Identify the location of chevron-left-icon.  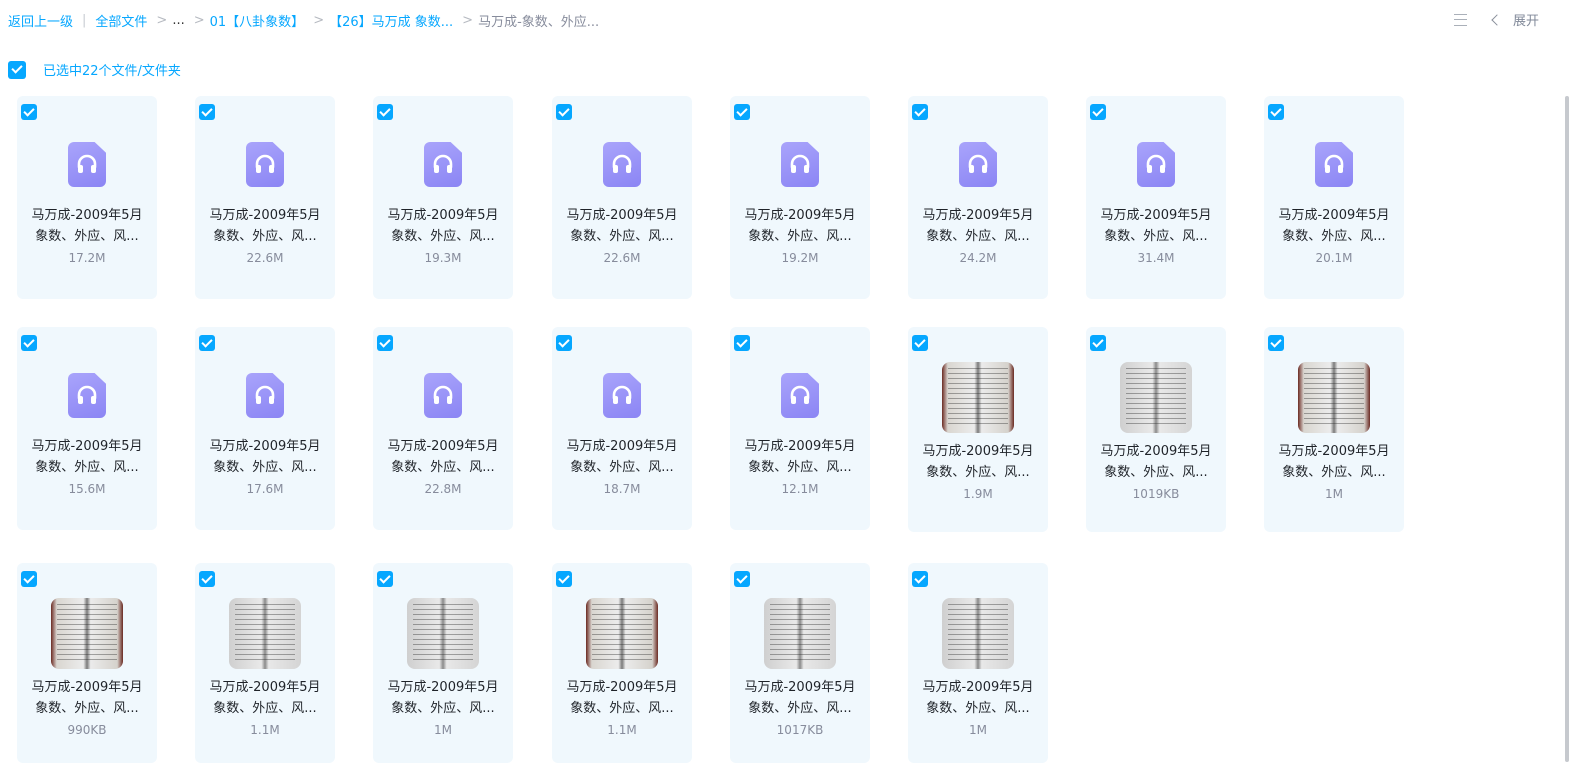
(1497, 19).